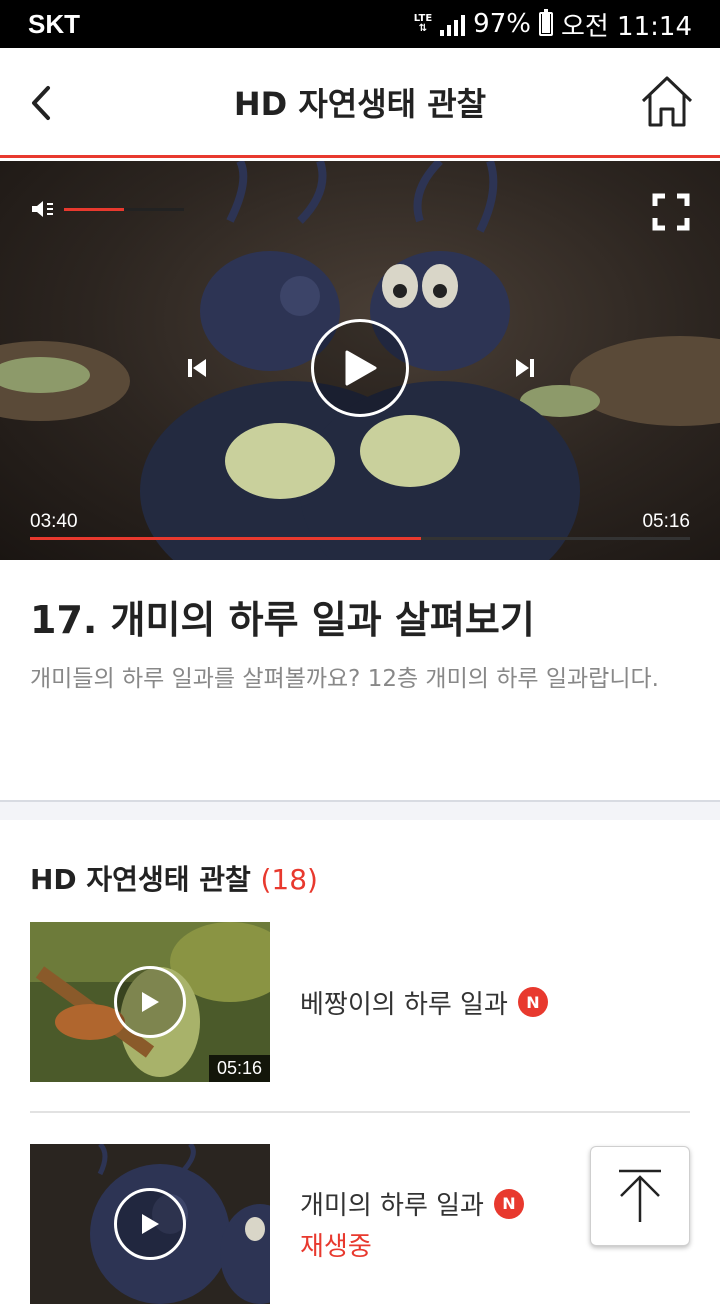  What do you see at coordinates (360, 810) in the screenshot?
I see `section-divider` at bounding box center [360, 810].